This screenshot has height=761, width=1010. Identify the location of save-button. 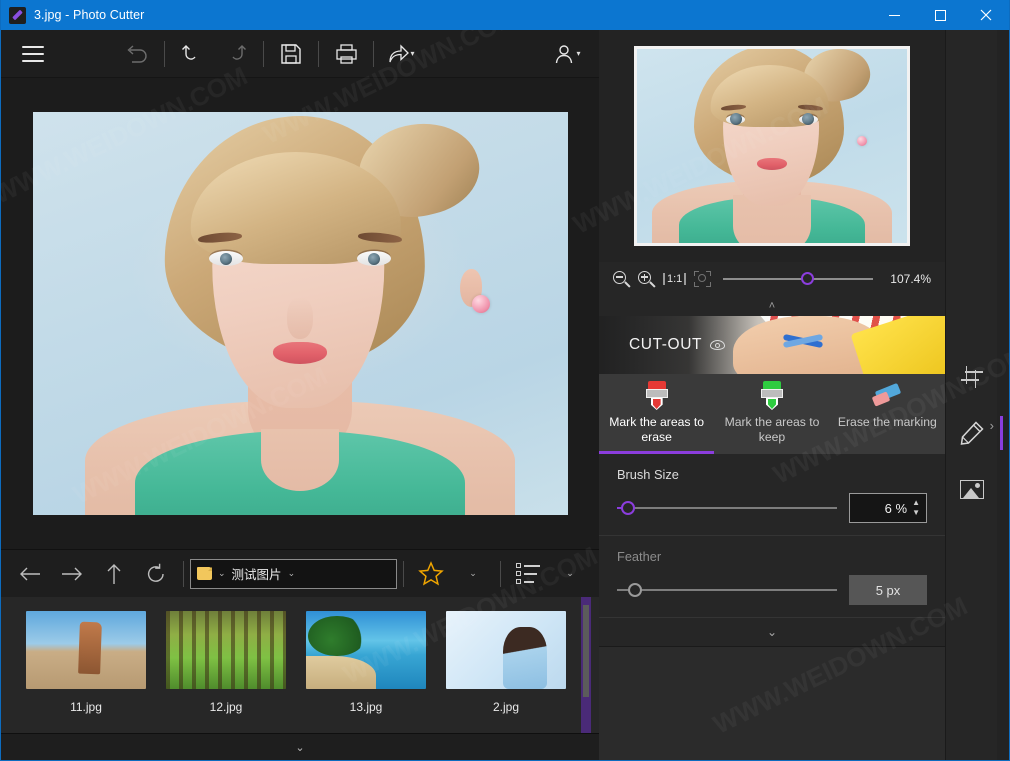
(291, 54).